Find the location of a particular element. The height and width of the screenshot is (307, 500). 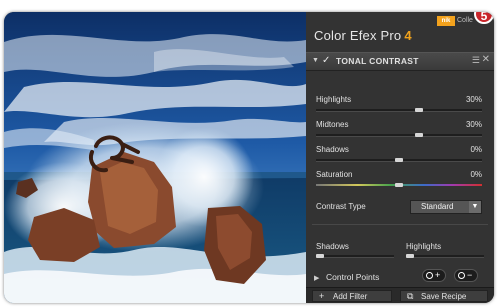

app-title: Color Efex Pro 4 is located at coordinates (363, 35).